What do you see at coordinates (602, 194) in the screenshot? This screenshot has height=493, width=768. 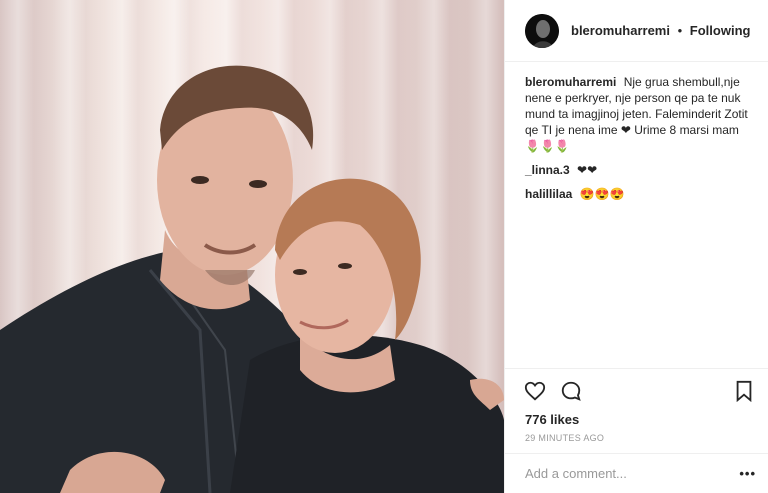 I see `comment-text: 😍😍😍` at bounding box center [602, 194].